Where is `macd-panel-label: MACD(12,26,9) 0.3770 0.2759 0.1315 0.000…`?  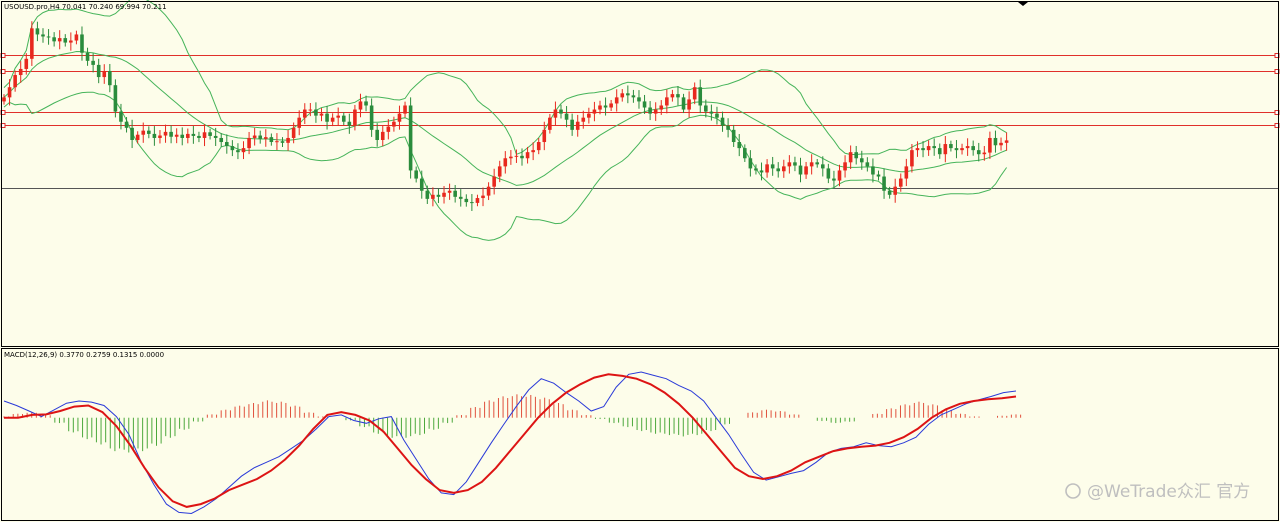 macd-panel-label: MACD(12,26,9) 0.3770 0.2759 0.1315 0.000… is located at coordinates (84, 355).